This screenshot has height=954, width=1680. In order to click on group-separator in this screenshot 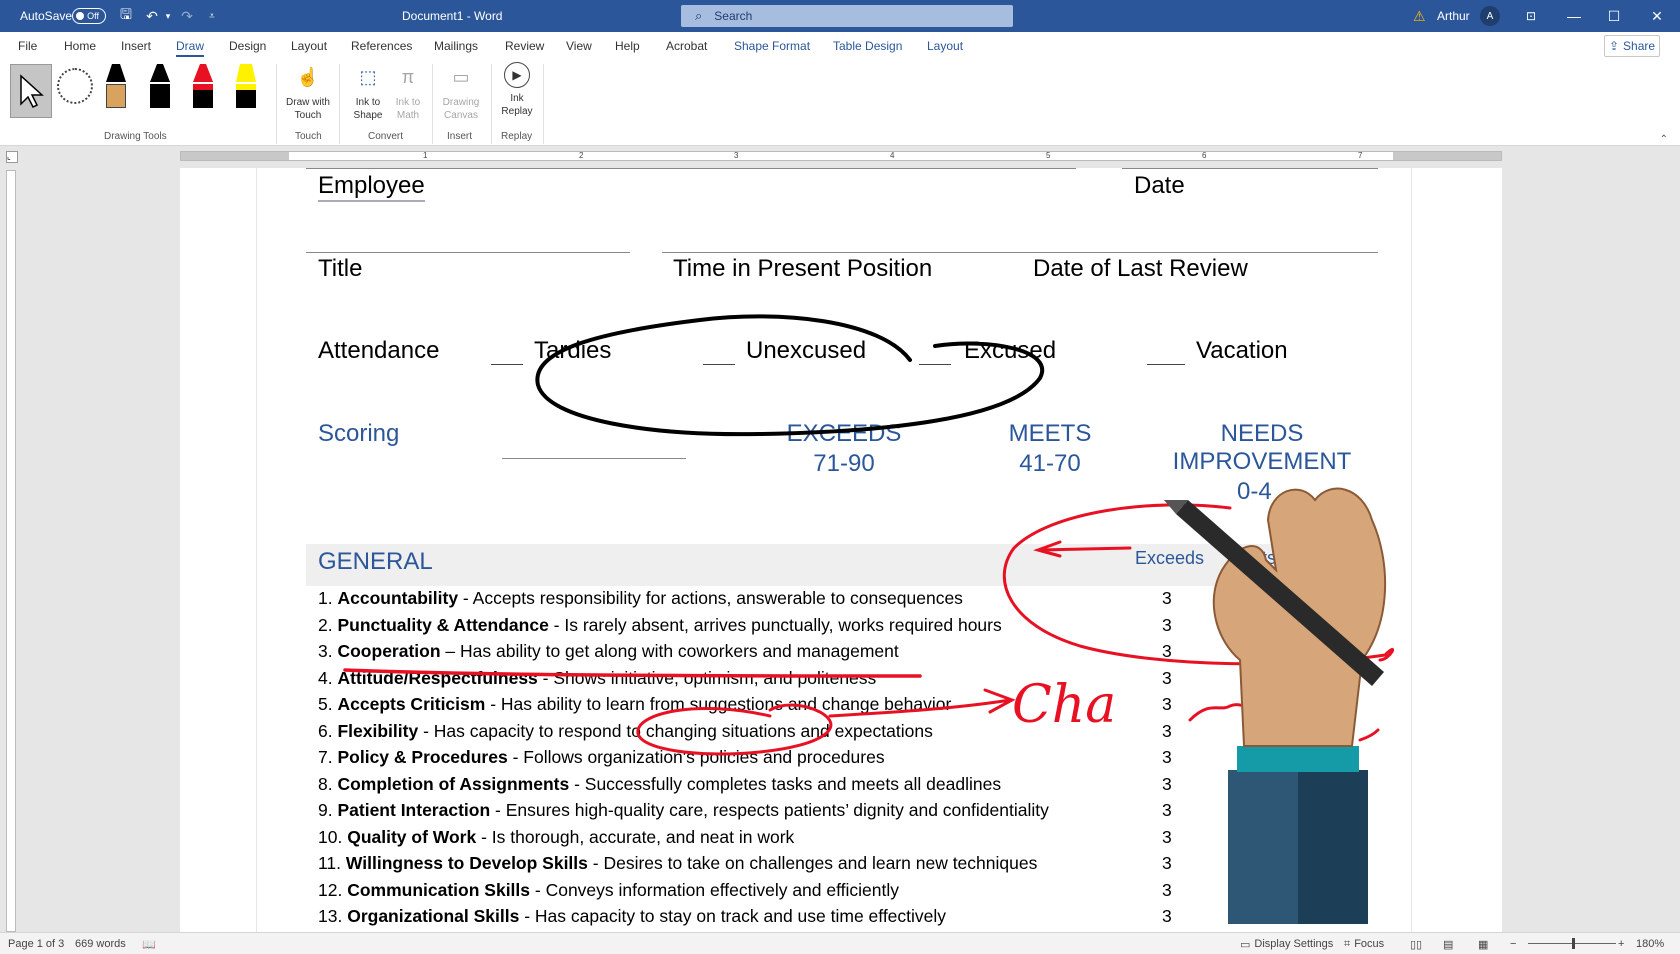, I will do `click(339, 104)`.